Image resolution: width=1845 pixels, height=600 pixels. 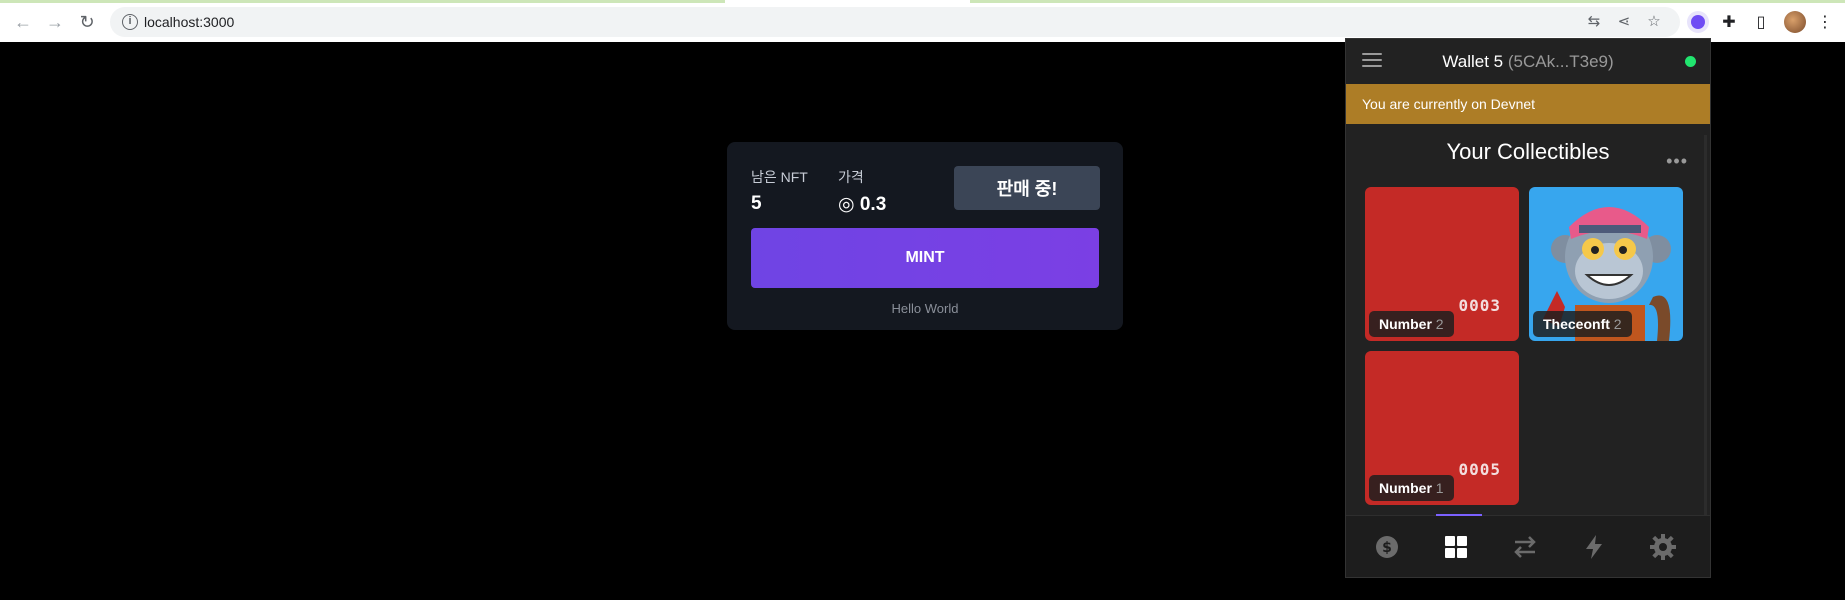 What do you see at coordinates (862, 191) in the screenshot?
I see `price-stat: 가격 ◎ 0.3` at bounding box center [862, 191].